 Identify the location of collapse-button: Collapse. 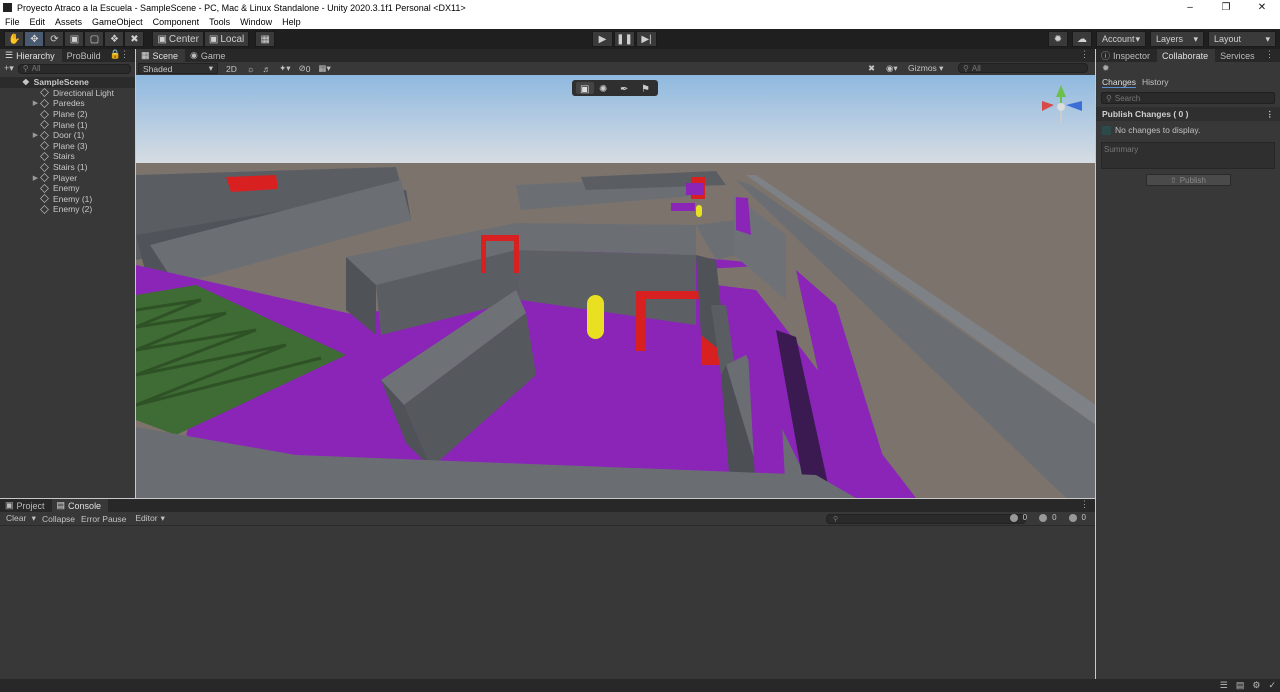
(58, 519).